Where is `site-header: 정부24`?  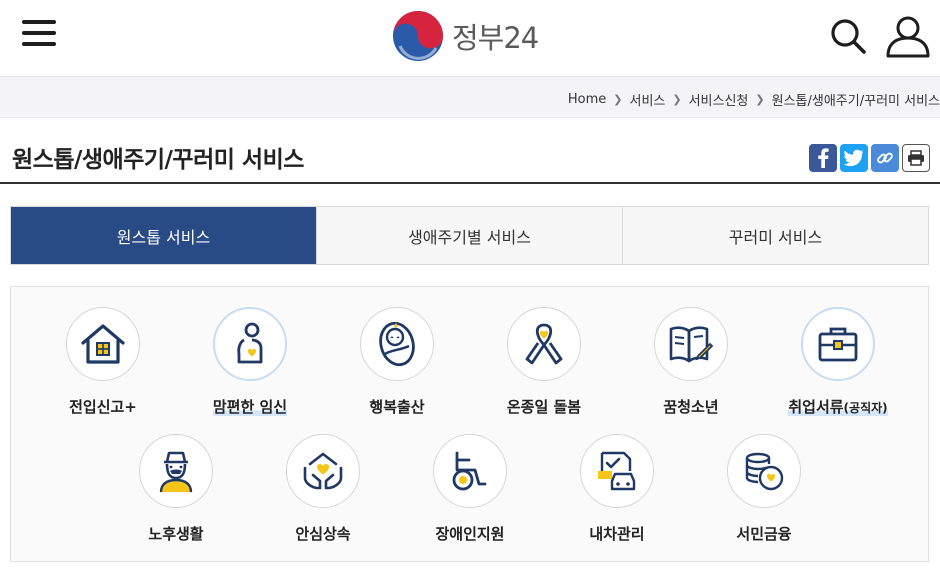 site-header: 정부24 is located at coordinates (470, 38).